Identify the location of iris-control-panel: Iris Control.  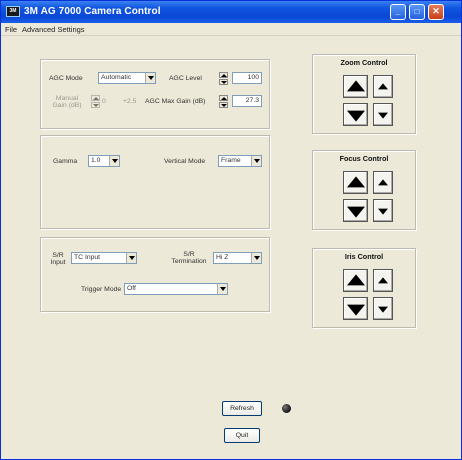
(364, 288).